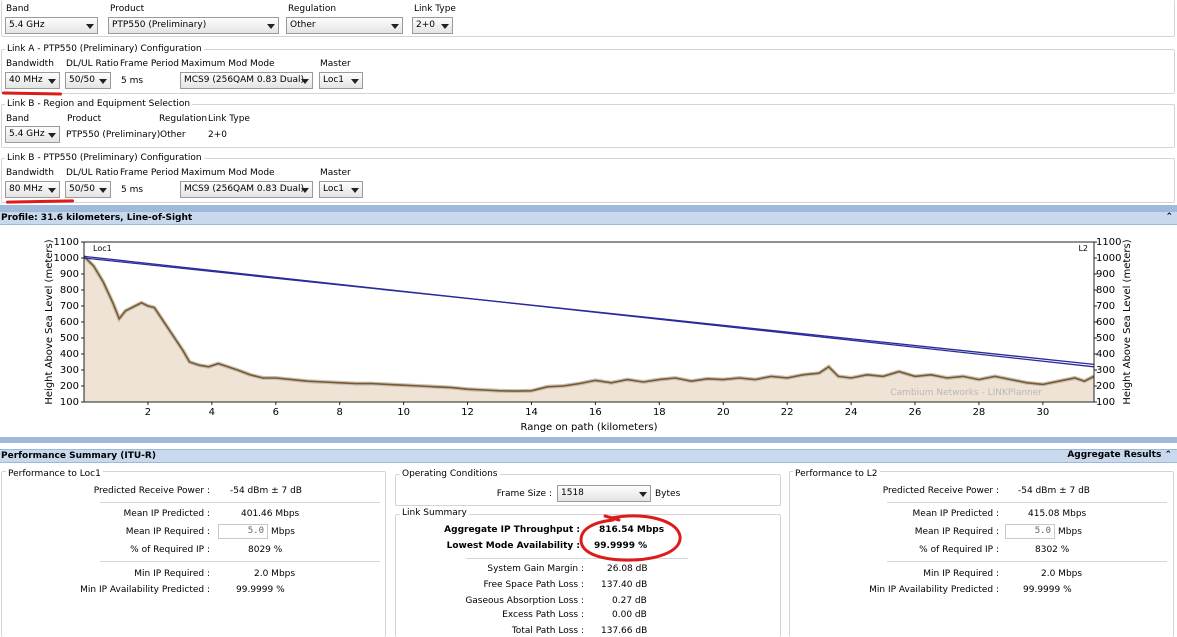 The width and height of the screenshot is (1177, 637). Describe the element at coordinates (113, 135) in the screenshot. I see `link-b-product-value: PTP550 (Preliminary)` at that location.